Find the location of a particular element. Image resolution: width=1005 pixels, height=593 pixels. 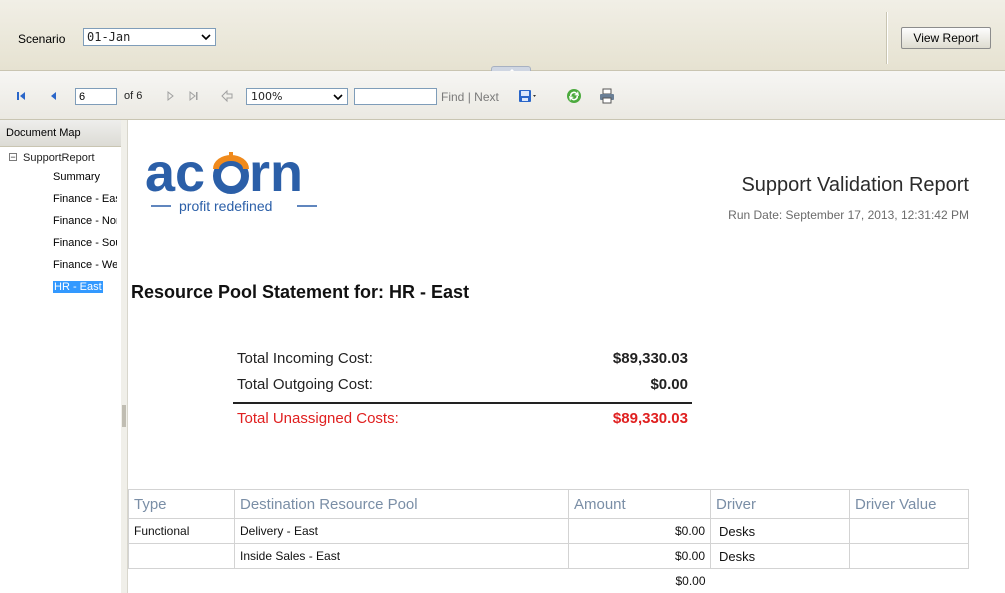

cell-pool: Delivery - East is located at coordinates (401, 531).